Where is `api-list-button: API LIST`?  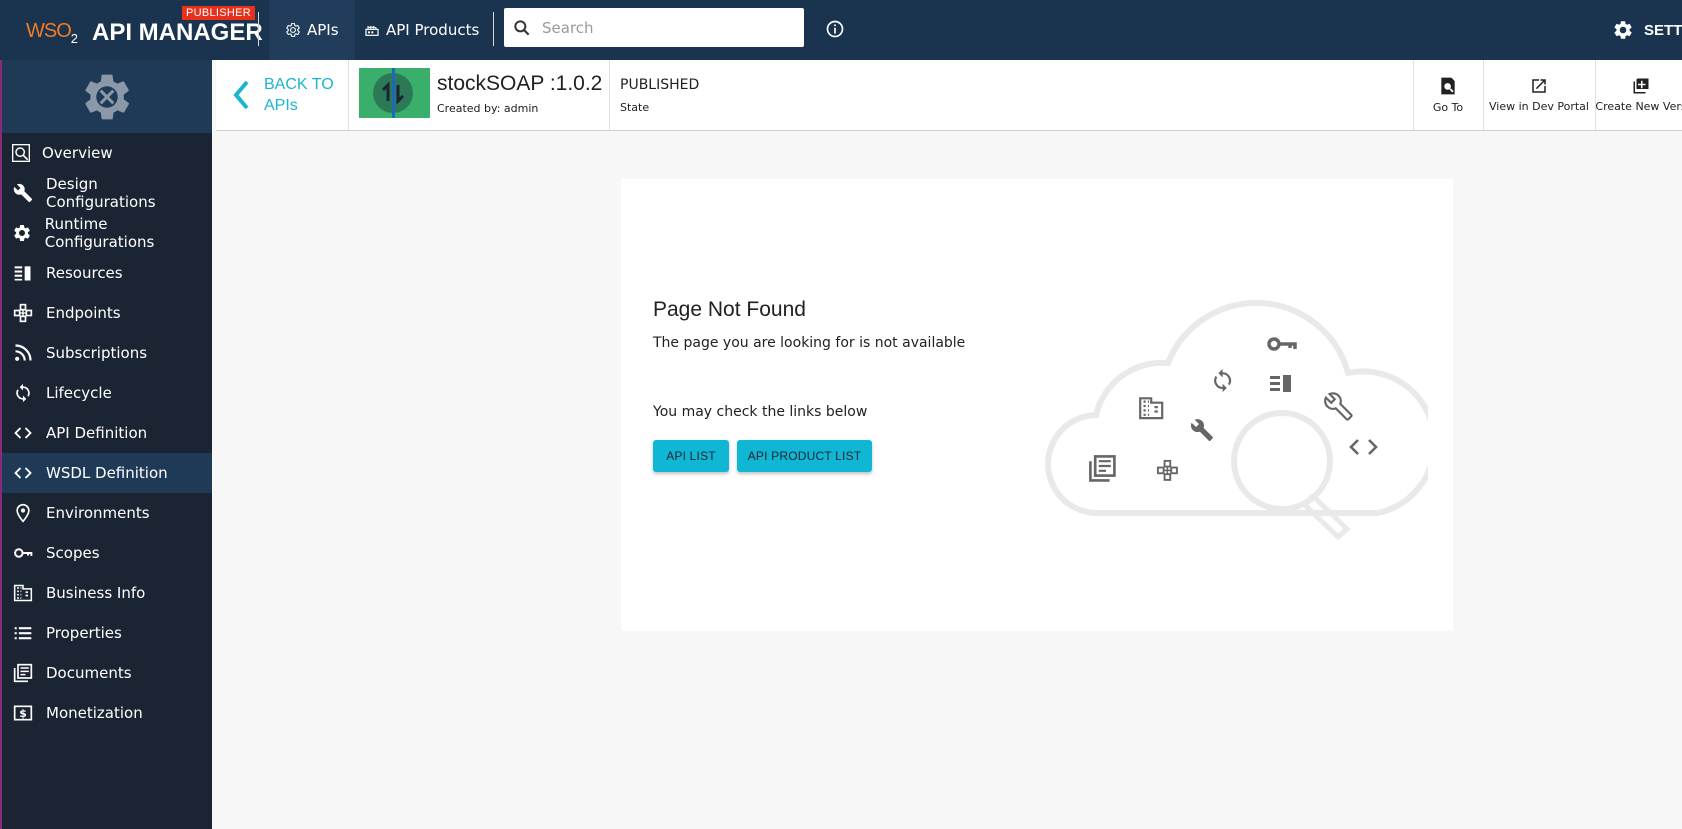
api-list-button: API LIST is located at coordinates (691, 456).